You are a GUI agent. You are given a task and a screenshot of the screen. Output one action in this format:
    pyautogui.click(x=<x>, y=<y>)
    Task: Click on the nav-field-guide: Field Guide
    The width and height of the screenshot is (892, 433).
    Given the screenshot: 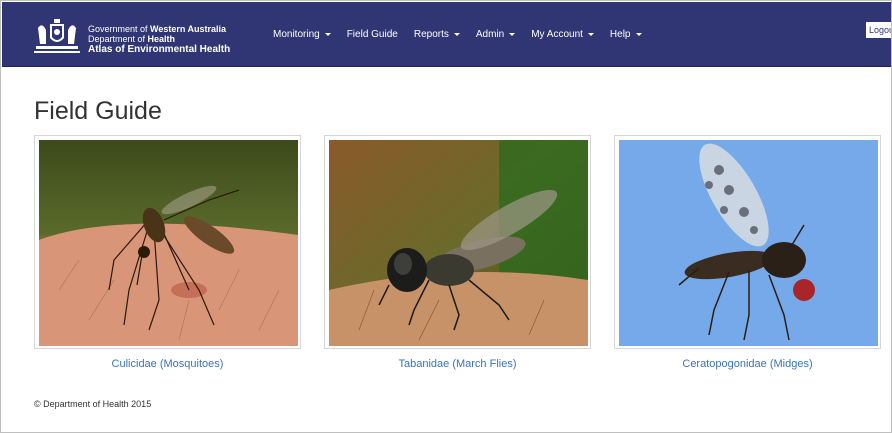 What is the action you would take?
    pyautogui.click(x=372, y=34)
    